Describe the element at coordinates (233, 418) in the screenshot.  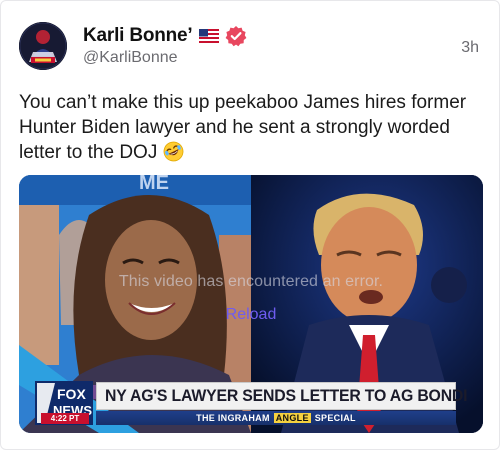
I see `show-name: THE INGRAHAM` at that location.